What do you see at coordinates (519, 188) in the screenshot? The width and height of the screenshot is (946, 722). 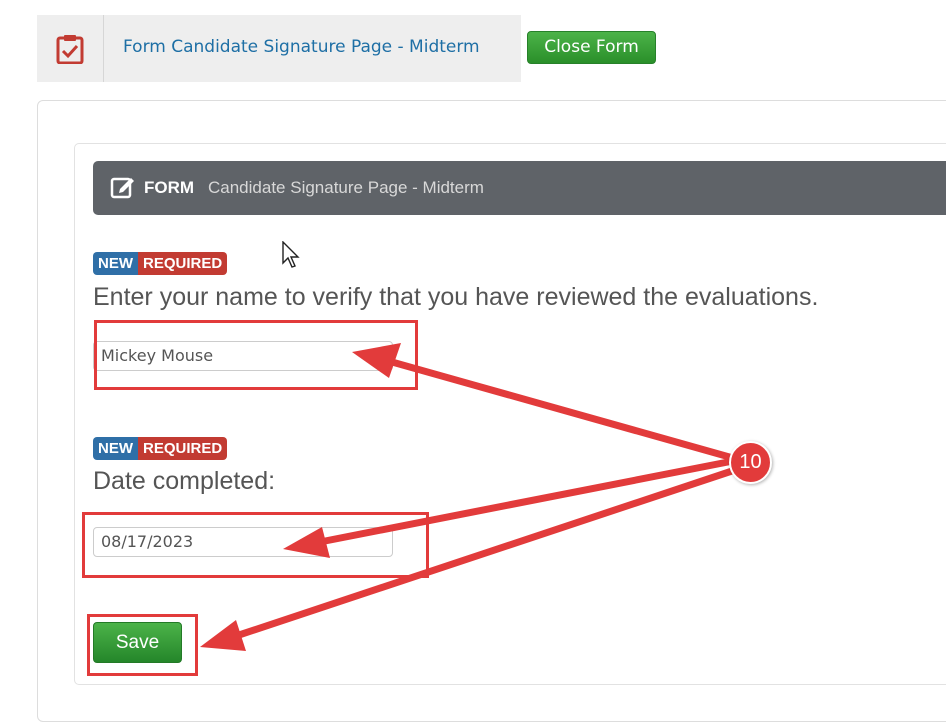 I see `form-title-bar: FORM Candidate Signature Page - Midterm` at bounding box center [519, 188].